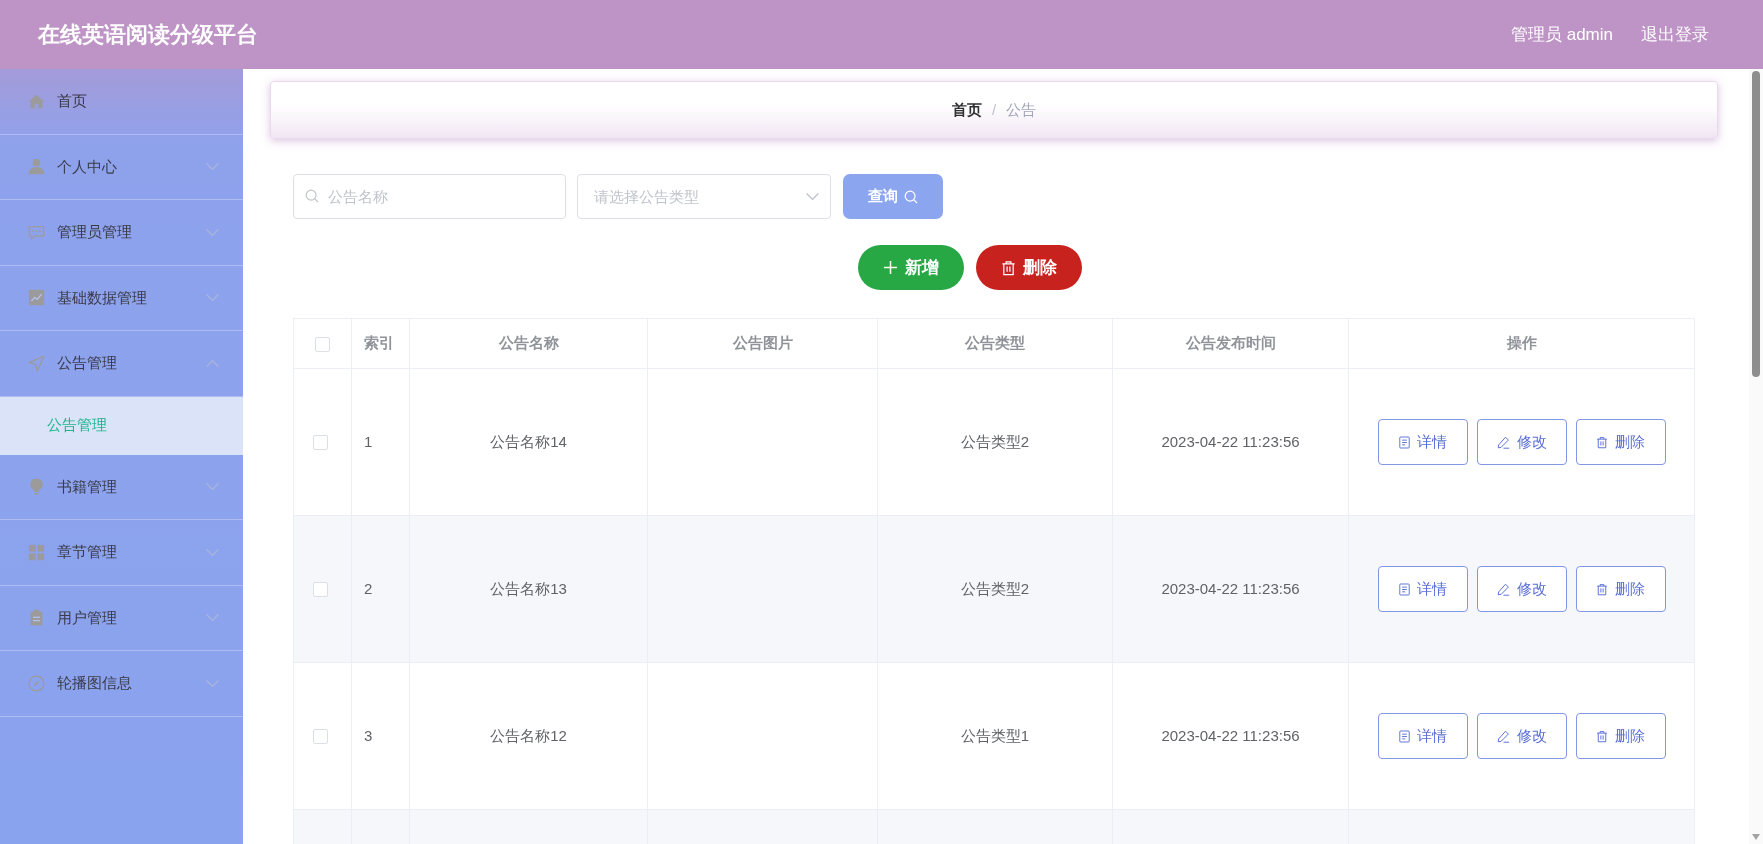  Describe the element at coordinates (36, 167) in the screenshot. I see `user-icon` at that location.